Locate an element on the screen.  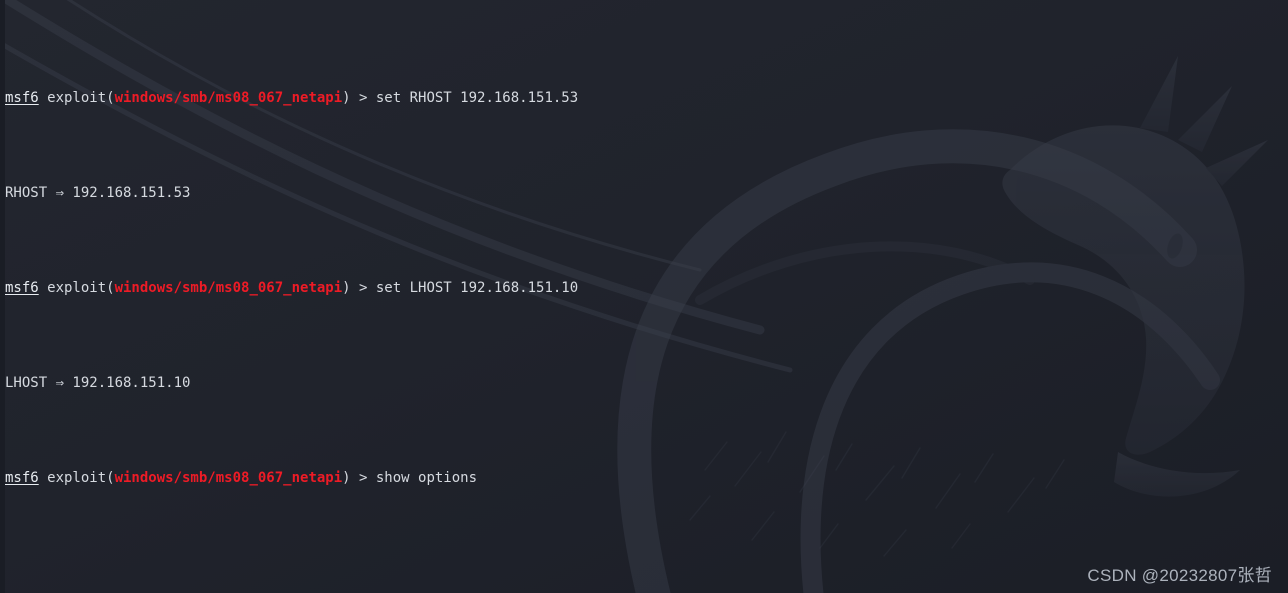
command-set-rhost: set RHOST 192.168.151.53 is located at coordinates (477, 98).